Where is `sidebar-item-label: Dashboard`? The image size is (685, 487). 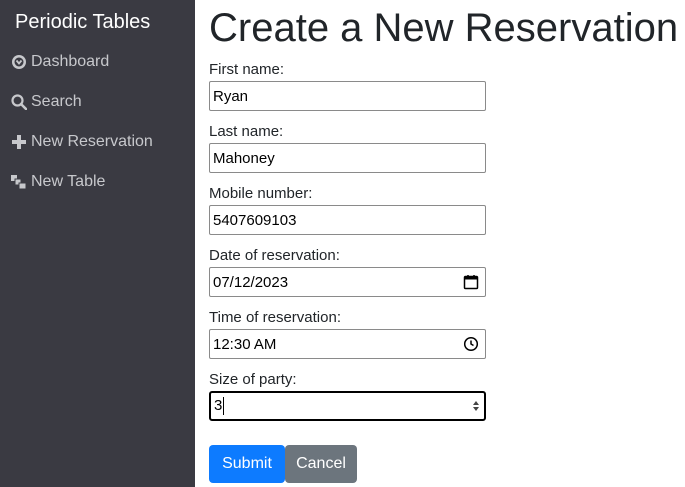 sidebar-item-label: Dashboard is located at coordinates (70, 61).